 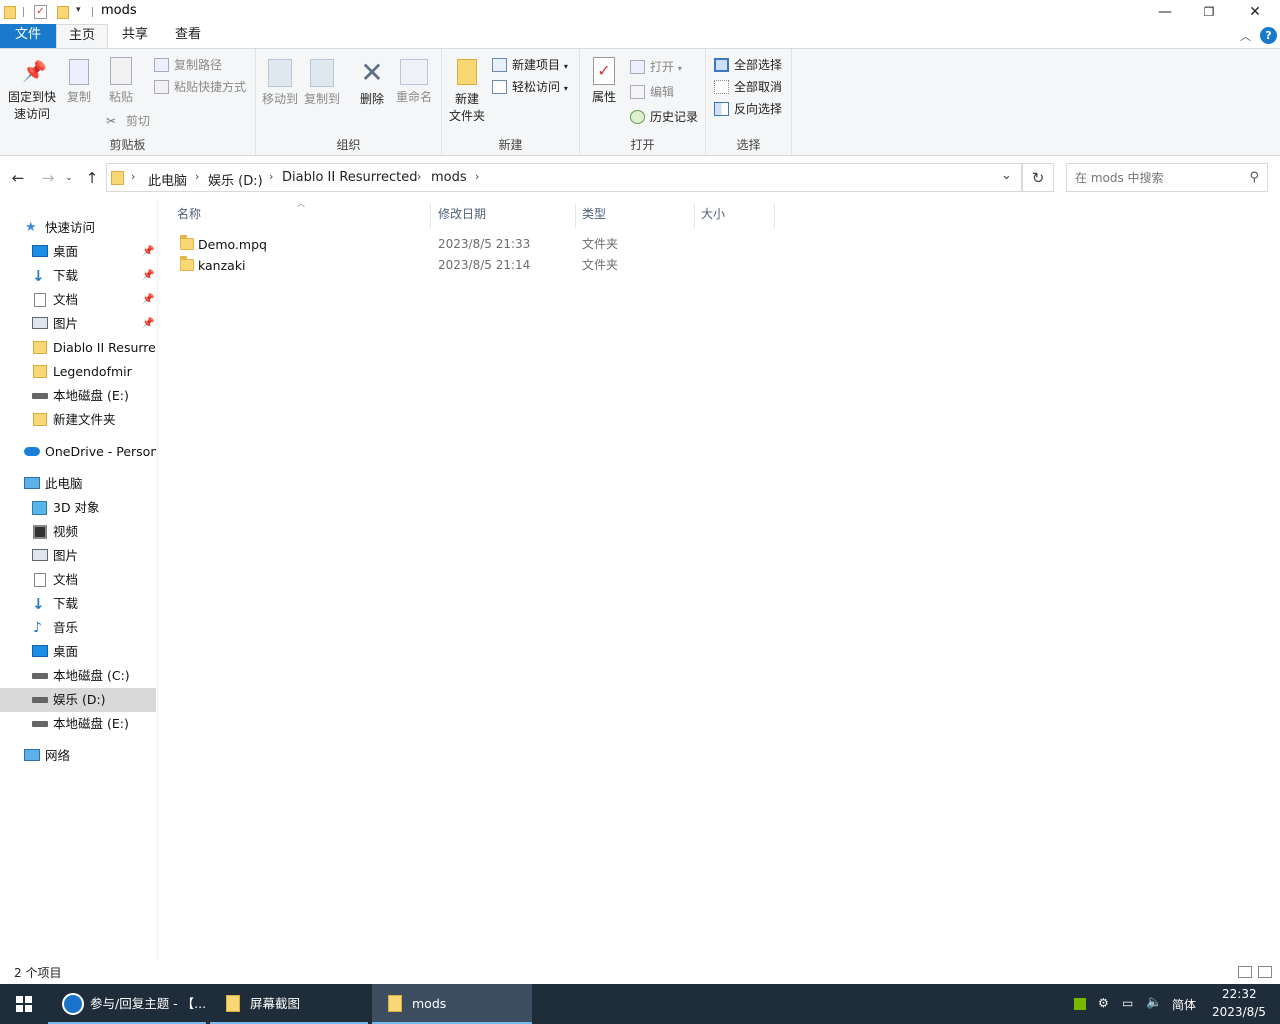 I want to click on move-to-label: 移动到, so click(x=279, y=99).